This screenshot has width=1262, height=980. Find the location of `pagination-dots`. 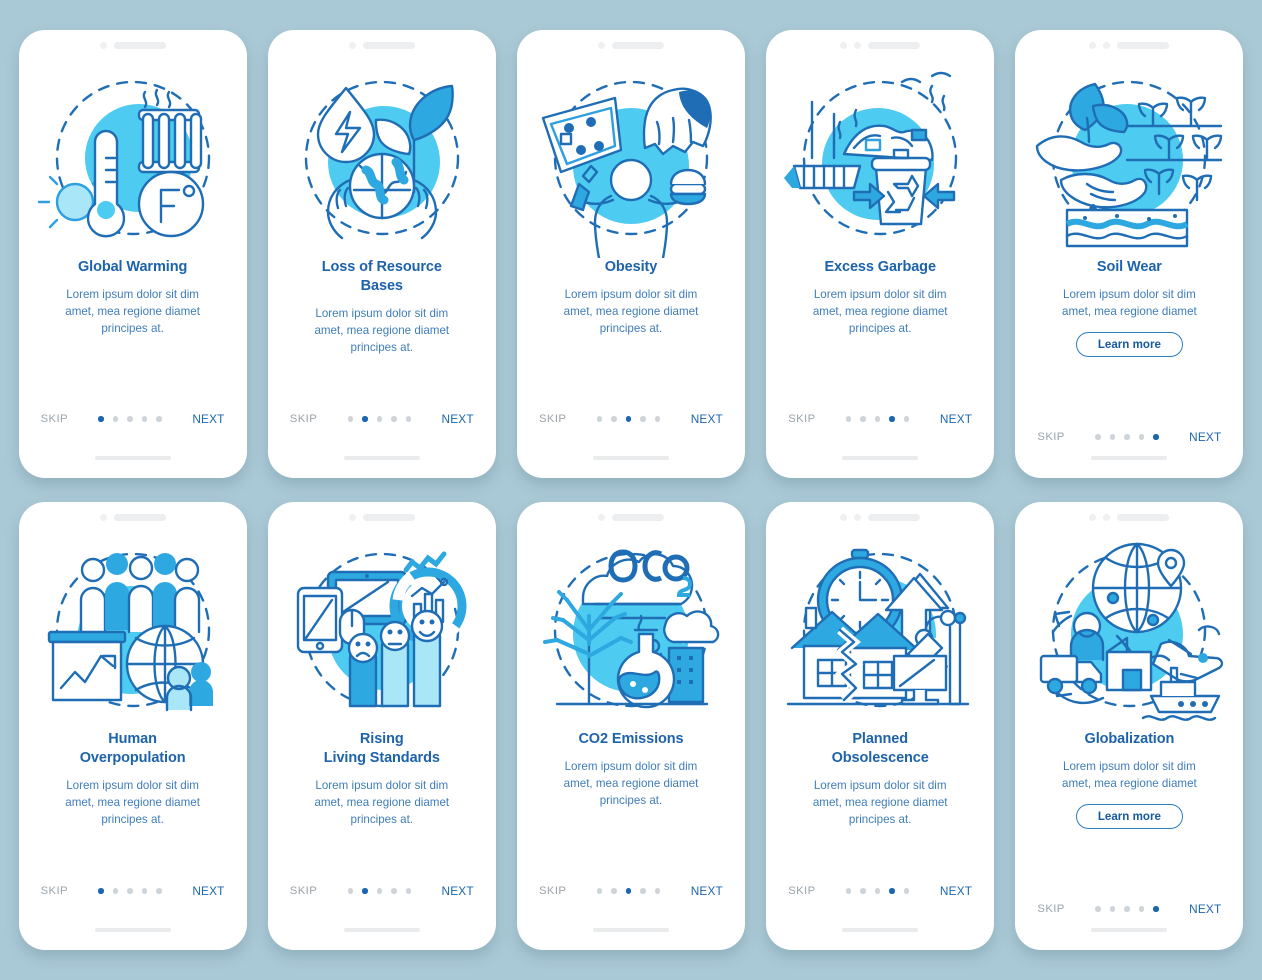

pagination-dots is located at coordinates (379, 419).